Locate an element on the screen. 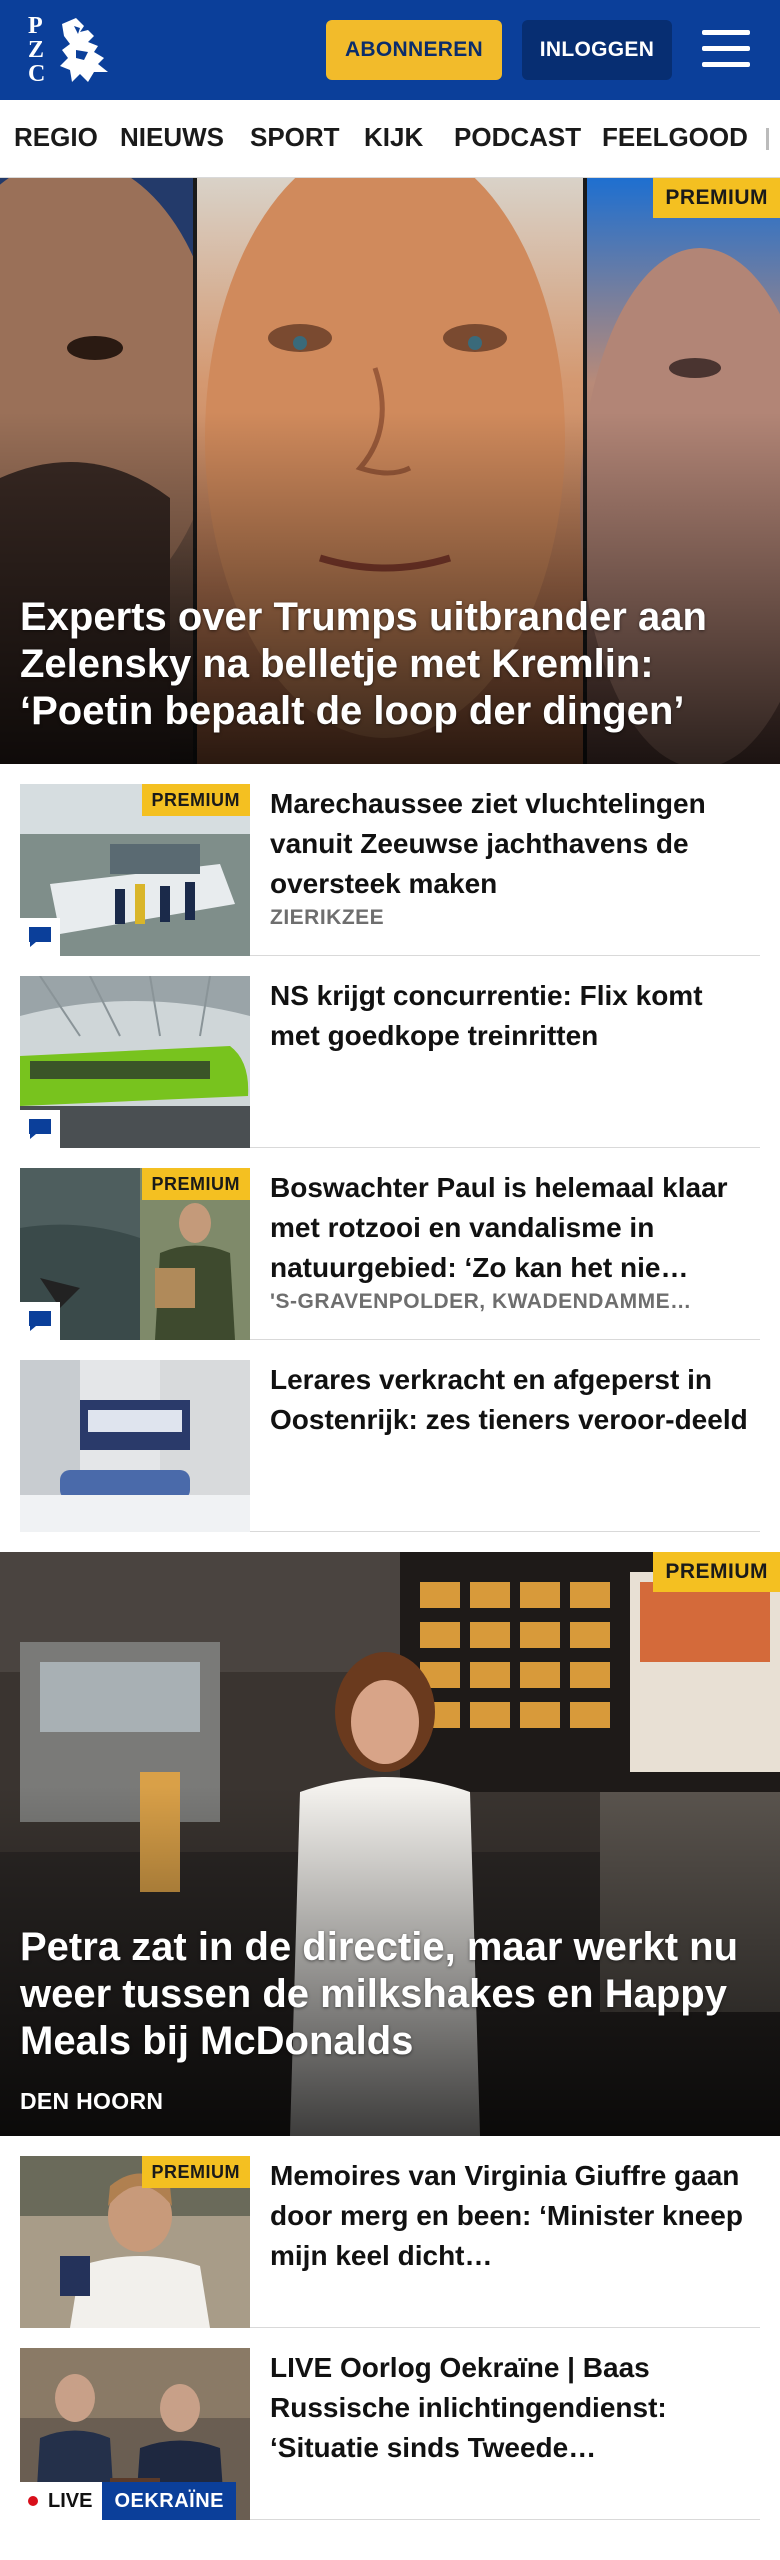 This screenshot has height=2560, width=780. nav-item-regio: REGIO is located at coordinates (56, 137).